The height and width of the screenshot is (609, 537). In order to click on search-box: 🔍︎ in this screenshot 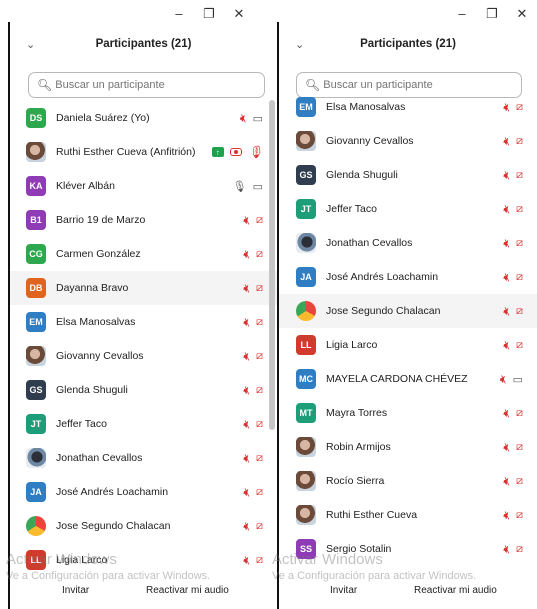, I will do `click(146, 85)`.